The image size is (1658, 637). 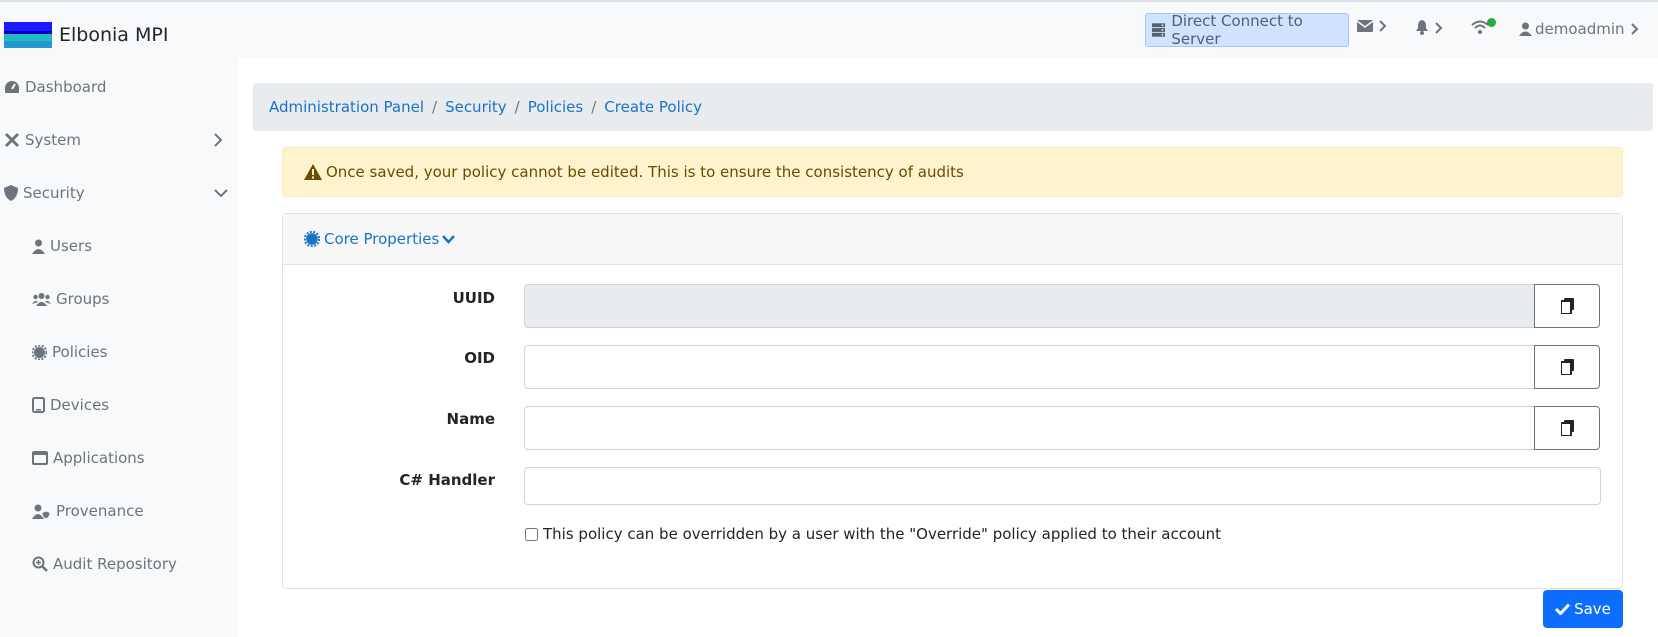 I want to click on sidebar-item-groups: Groups, so click(x=70, y=299).